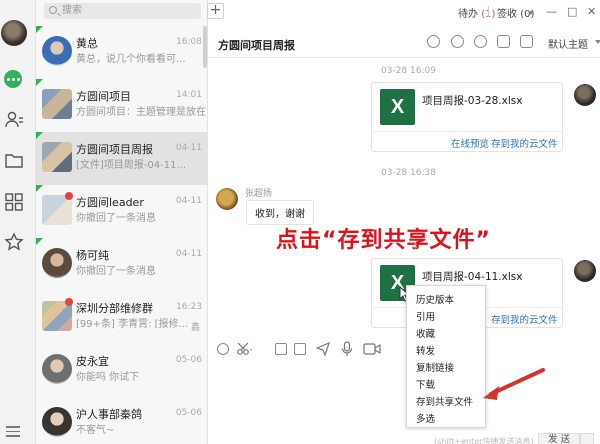 This screenshot has width=600, height=444. I want to click on contacts-icon, so click(14, 120).